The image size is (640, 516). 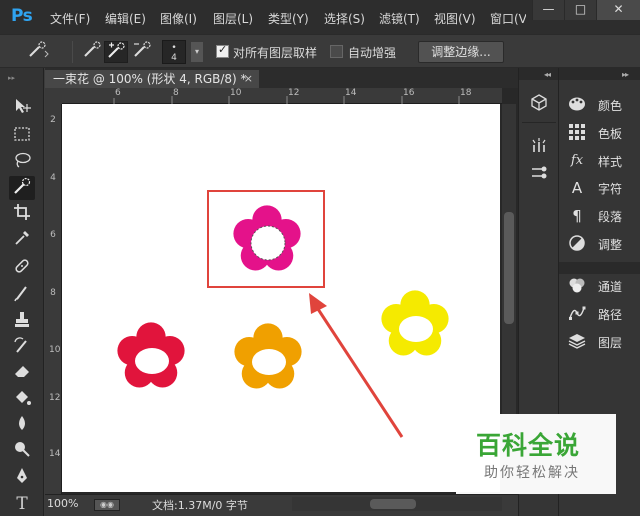 What do you see at coordinates (610, 162) in the screenshot?
I see `panel-label-styles: 样式` at bounding box center [610, 162].